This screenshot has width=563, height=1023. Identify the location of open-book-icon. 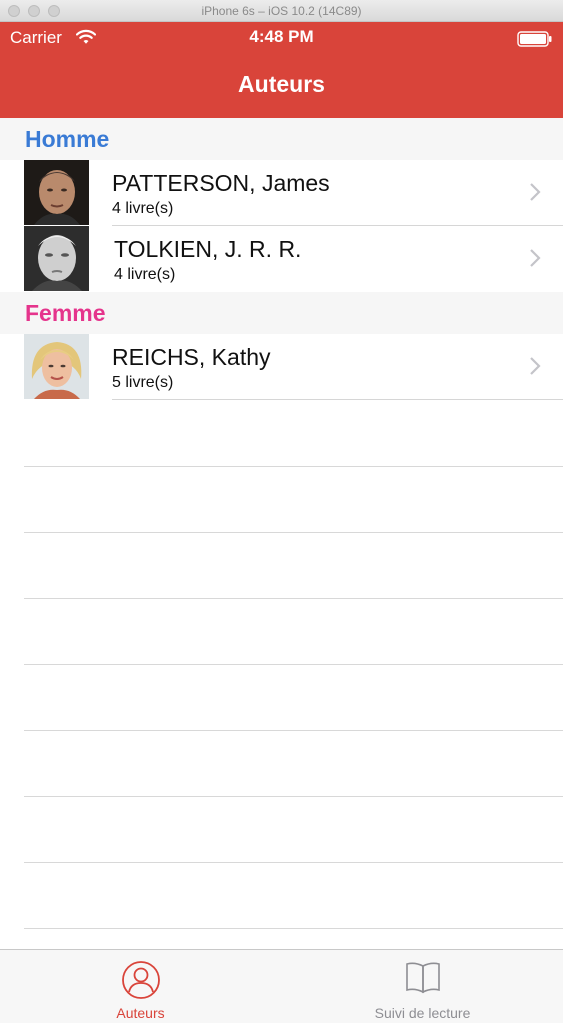
(423, 979).